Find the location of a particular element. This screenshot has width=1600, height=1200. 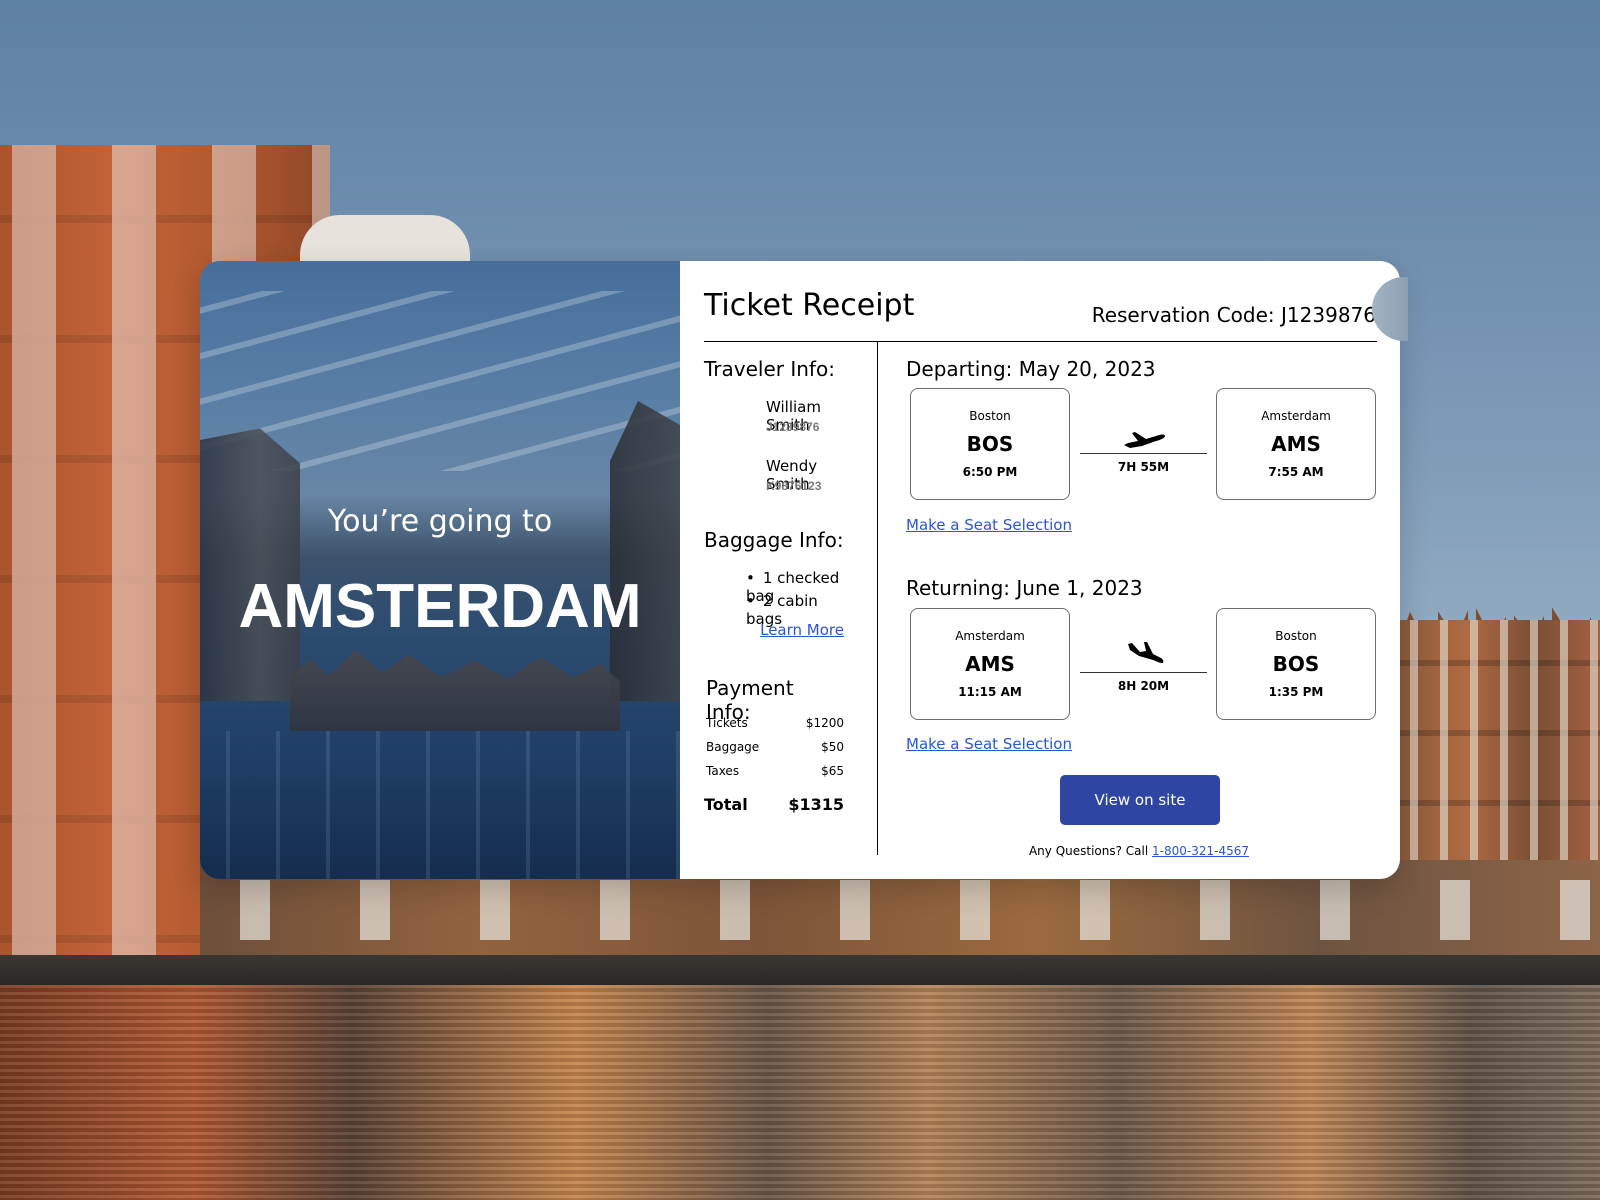

hero-skyline is located at coordinates (455, 690).